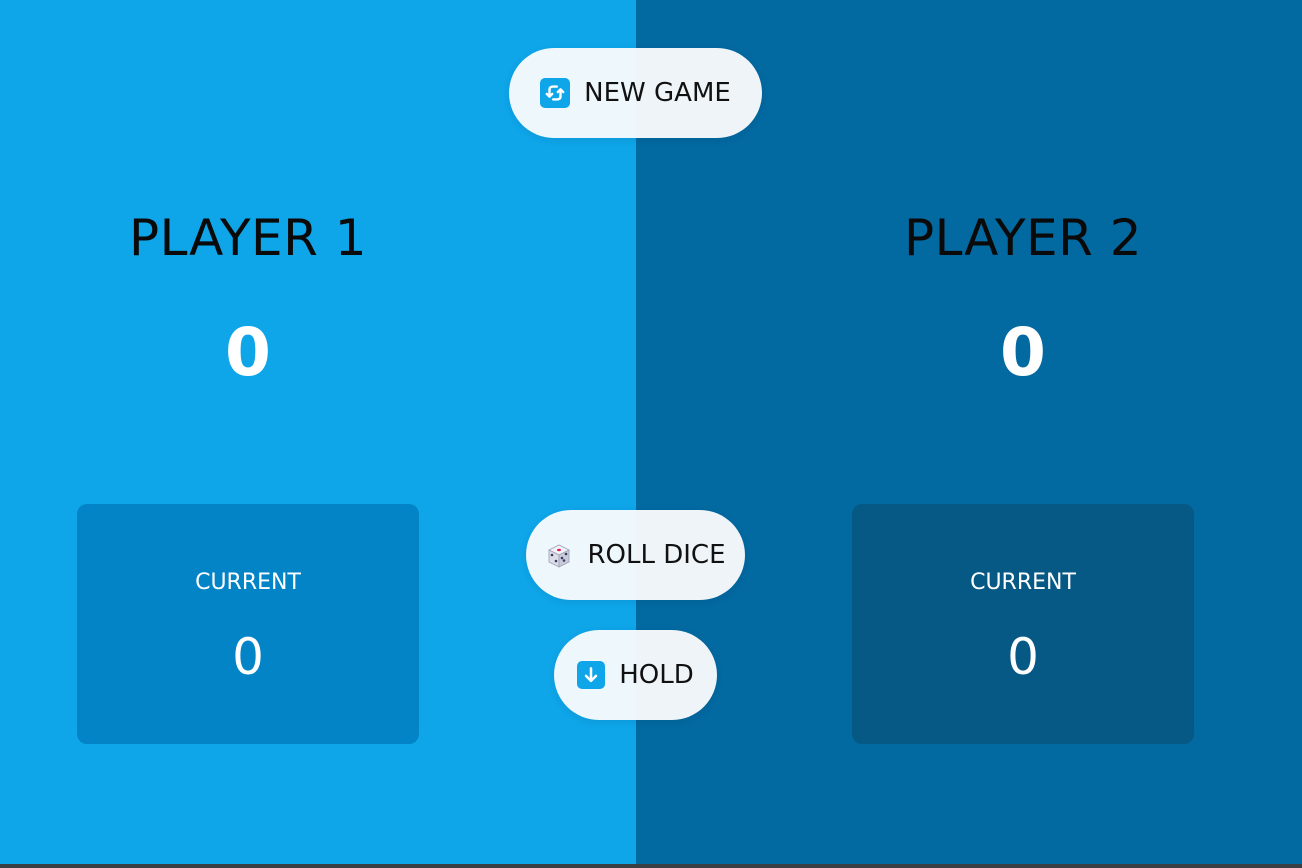 Image resolution: width=1302 pixels, height=868 pixels. Describe the element at coordinates (1023, 582) in the screenshot. I see `player-2-current-label: CURRENT` at that location.